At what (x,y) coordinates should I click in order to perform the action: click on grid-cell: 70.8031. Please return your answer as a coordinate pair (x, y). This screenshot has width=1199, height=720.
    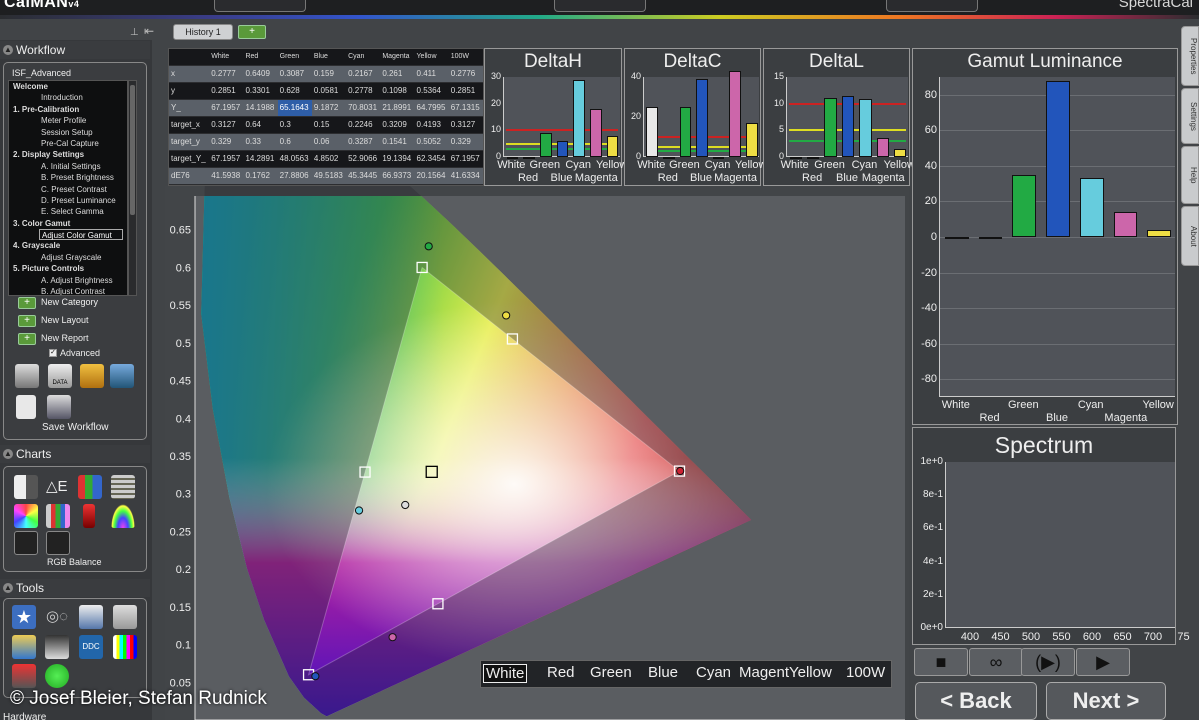
    Looking at the image, I should click on (363, 108).